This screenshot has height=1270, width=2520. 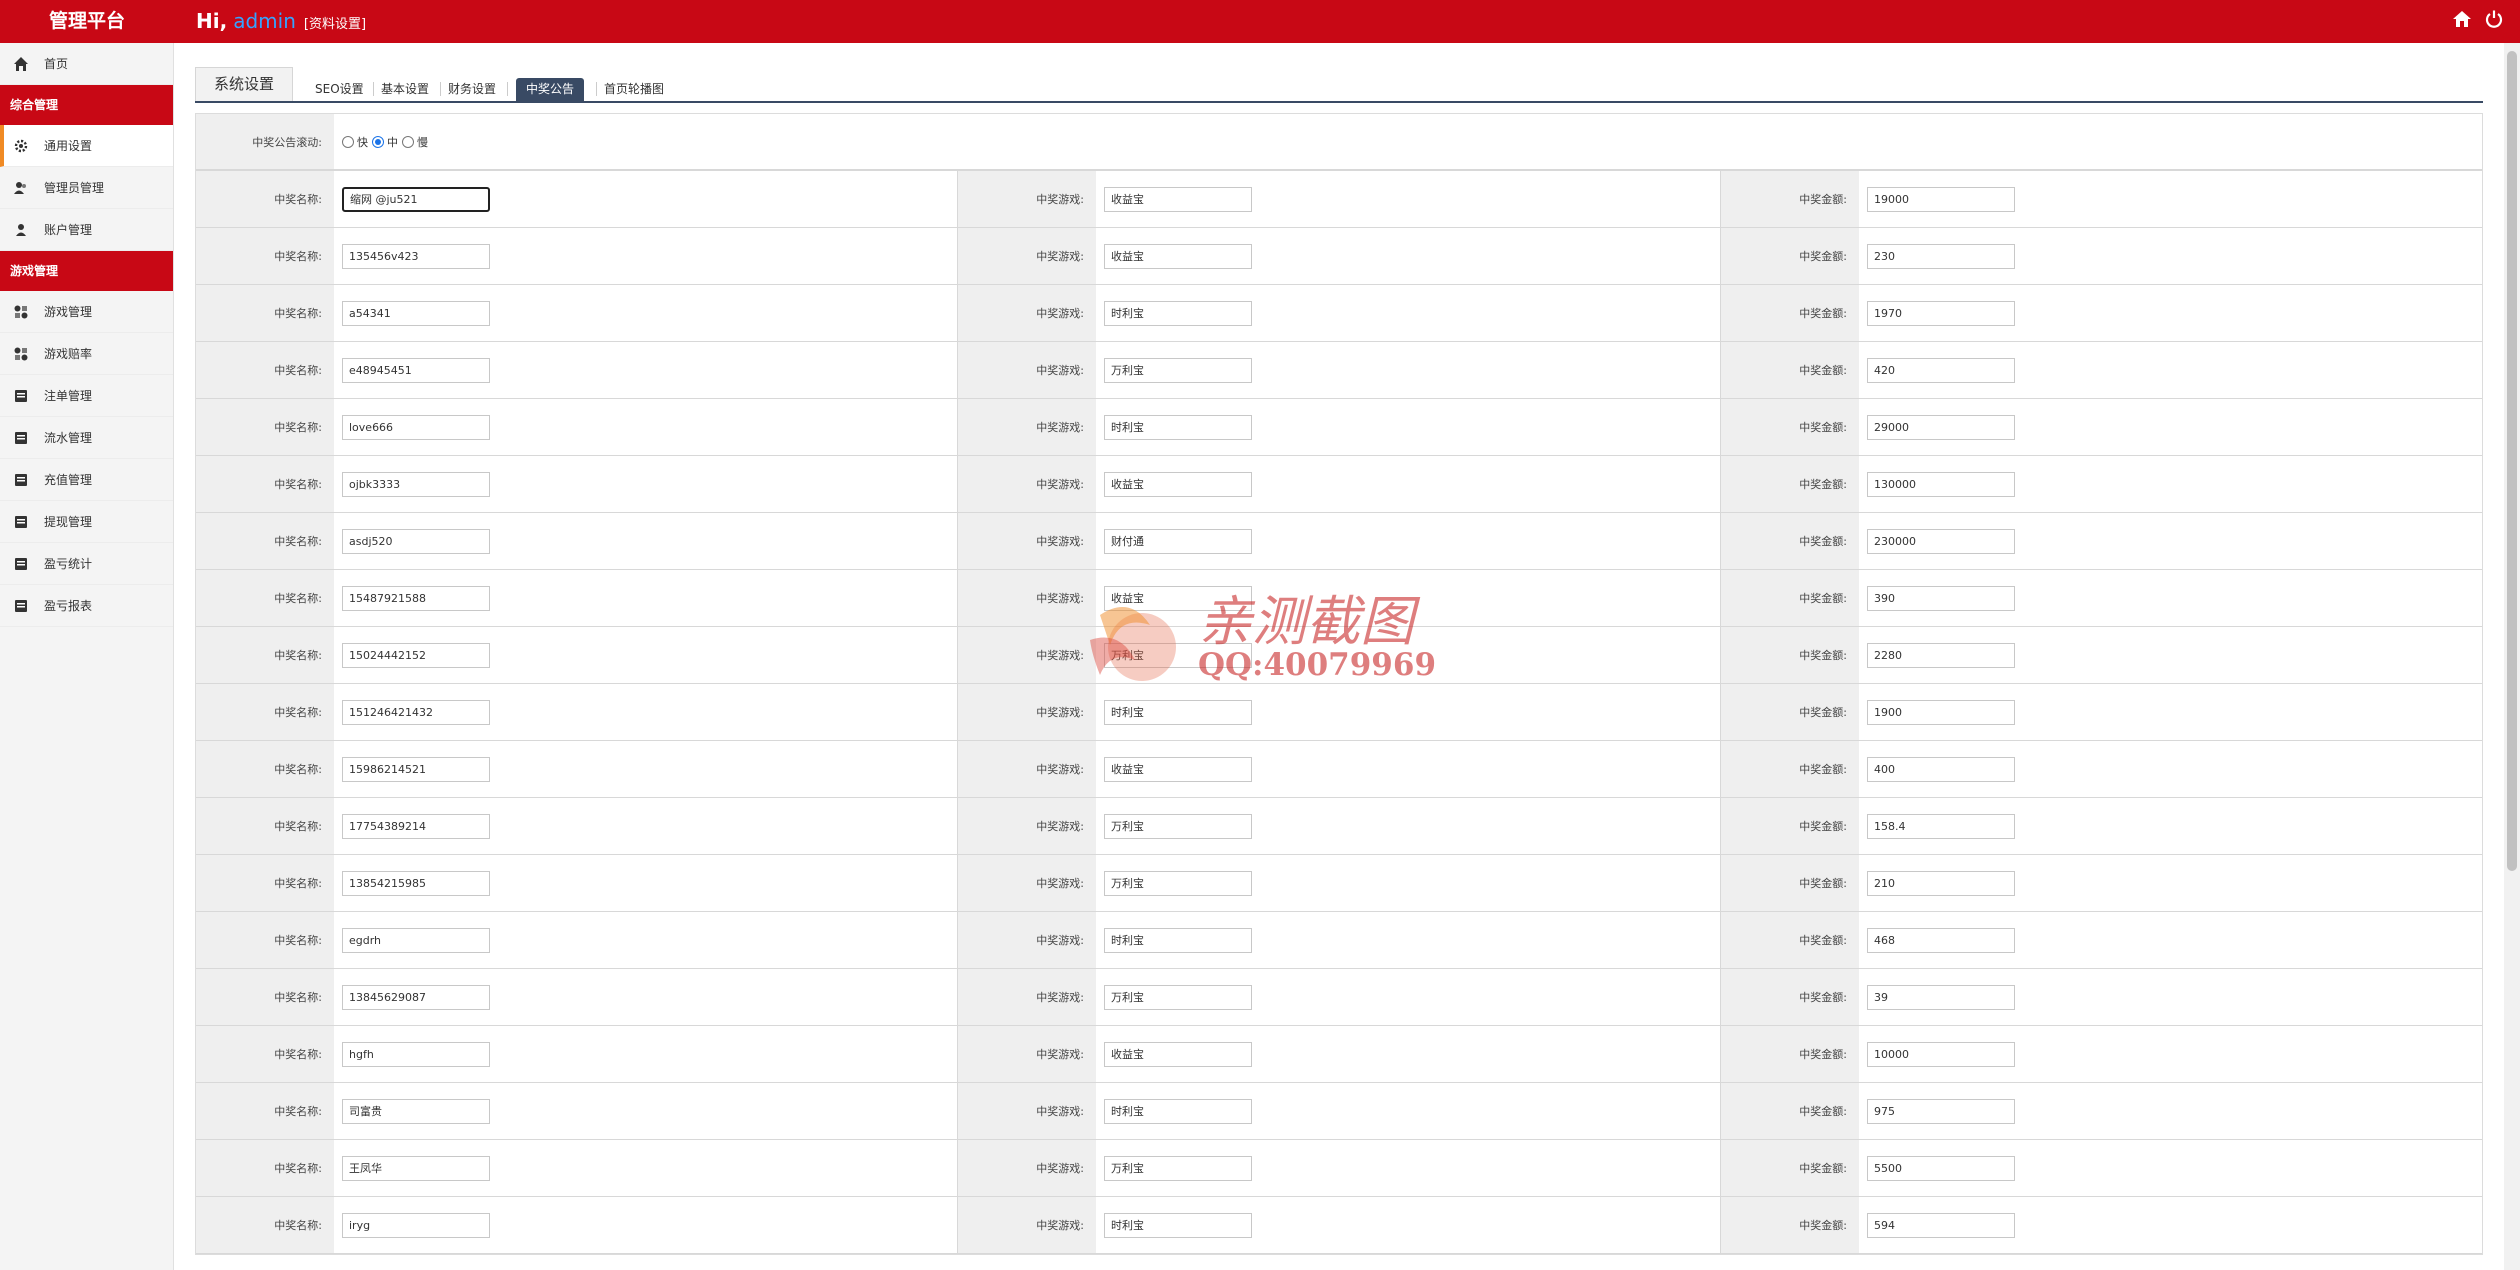 I want to click on sidebar-item-profit-report: 盈亏报表, so click(x=86, y=606).